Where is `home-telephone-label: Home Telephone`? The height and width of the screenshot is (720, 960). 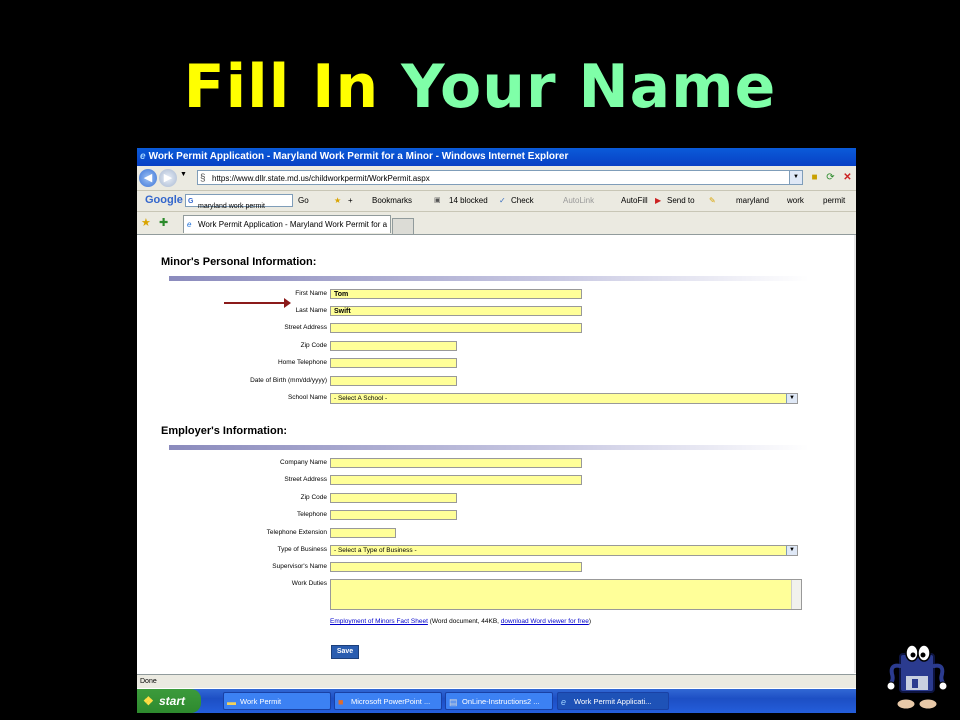
home-telephone-label: Home Telephone is located at coordinates (302, 362).